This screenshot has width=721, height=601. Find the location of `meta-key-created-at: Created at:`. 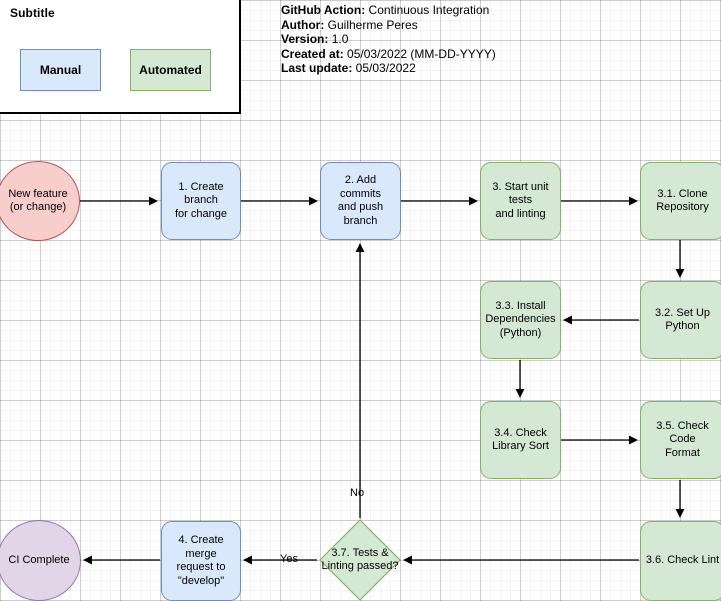

meta-key-created-at: Created at: is located at coordinates (312, 53).